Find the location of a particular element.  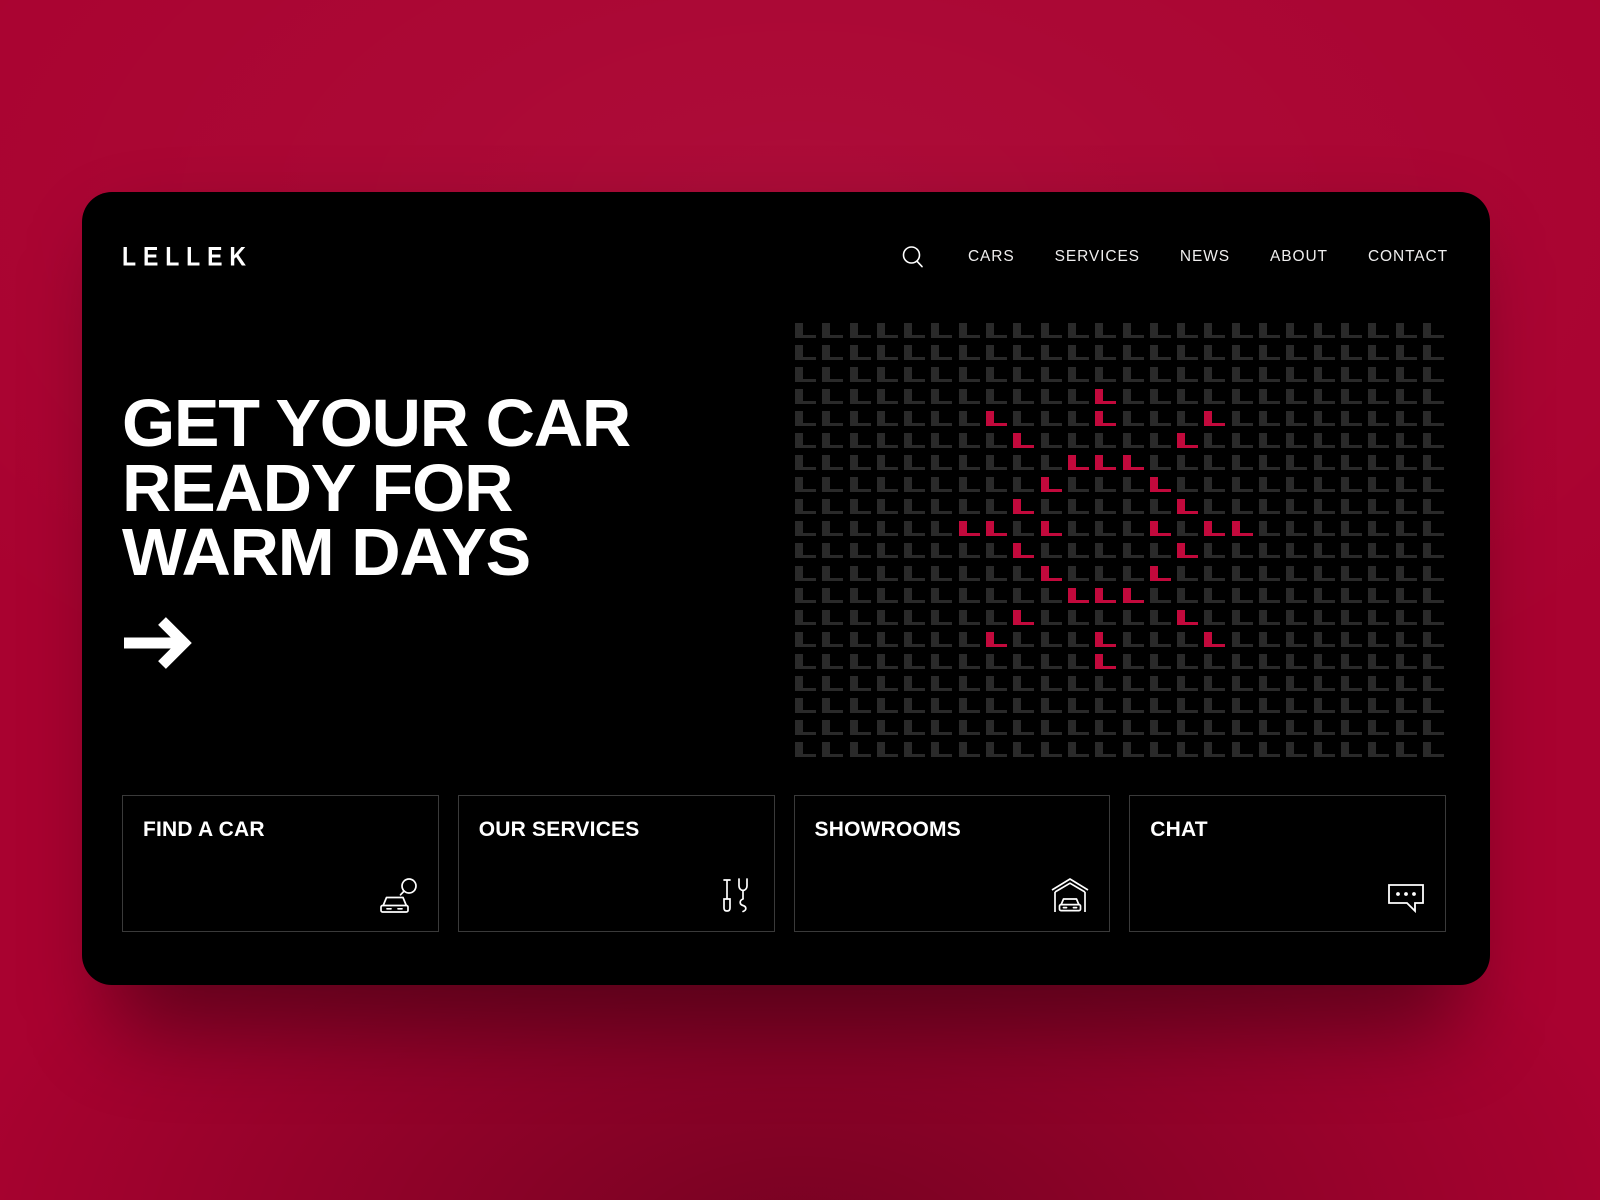

card-our-services: OUR SERVICES is located at coordinates (616, 863).